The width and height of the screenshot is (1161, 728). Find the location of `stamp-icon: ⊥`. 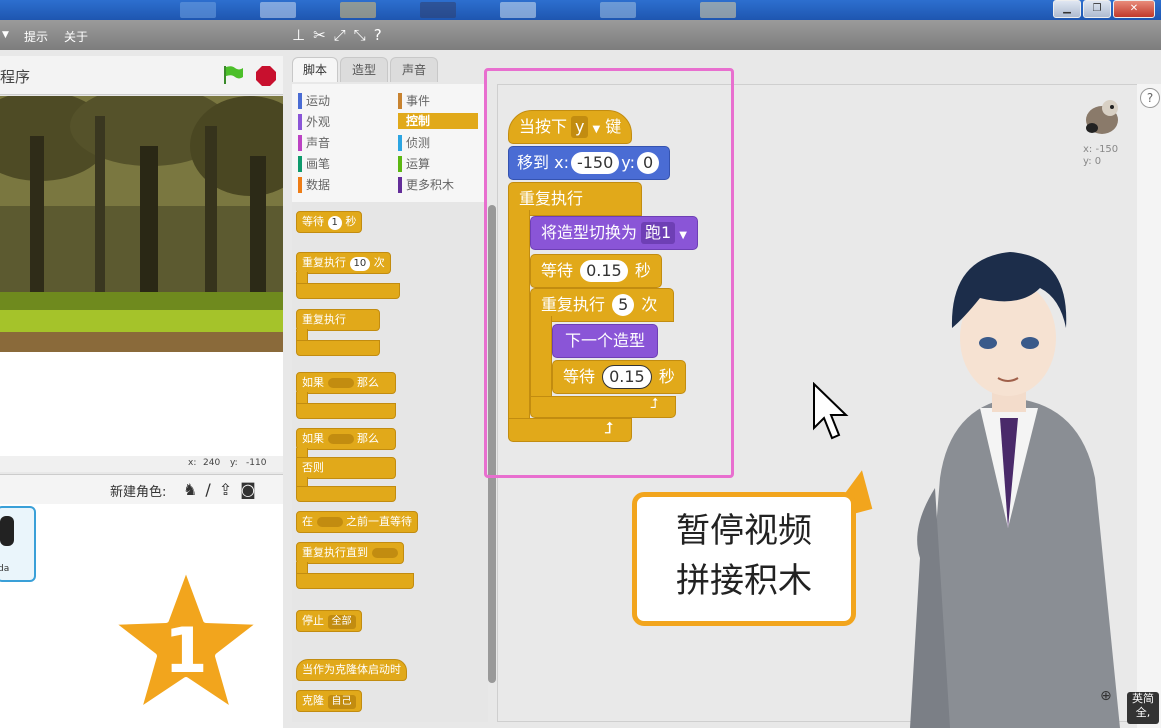

stamp-icon: ⊥ is located at coordinates (298, 35).